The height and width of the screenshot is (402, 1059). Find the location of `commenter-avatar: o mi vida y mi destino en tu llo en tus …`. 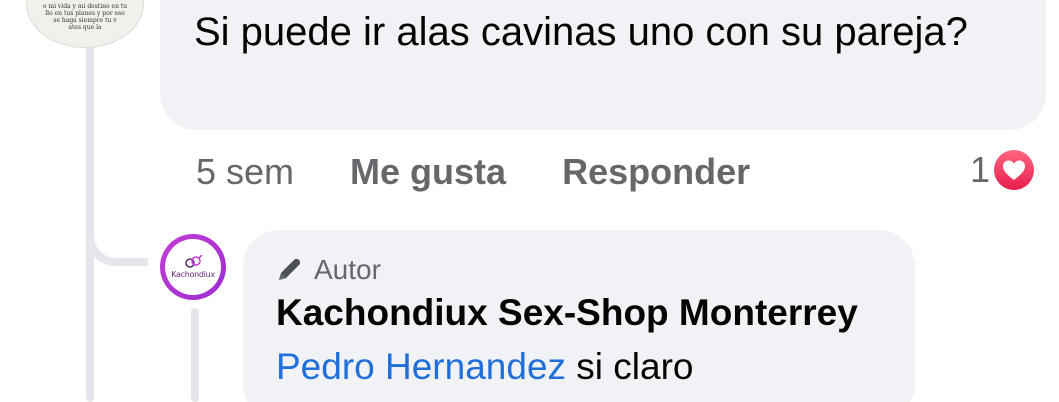

commenter-avatar: o mi vida y mi destino en tu llo en tus … is located at coordinates (85, 24).